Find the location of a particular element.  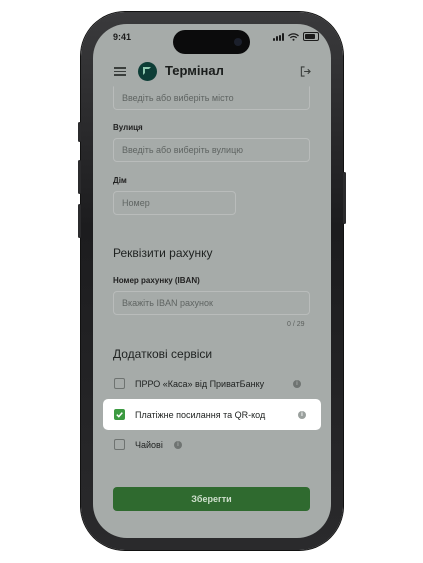

service-checkbox-prro is located at coordinates (119, 383).